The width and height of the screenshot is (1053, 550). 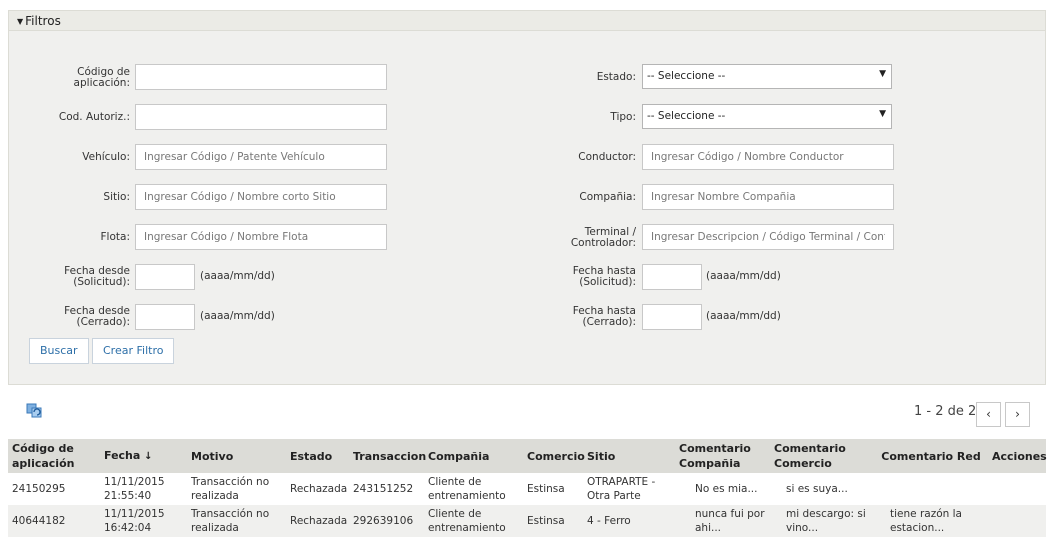 What do you see at coordinates (686, 116) in the screenshot?
I see `tipo-selected-value: -- Seleccione --` at bounding box center [686, 116].